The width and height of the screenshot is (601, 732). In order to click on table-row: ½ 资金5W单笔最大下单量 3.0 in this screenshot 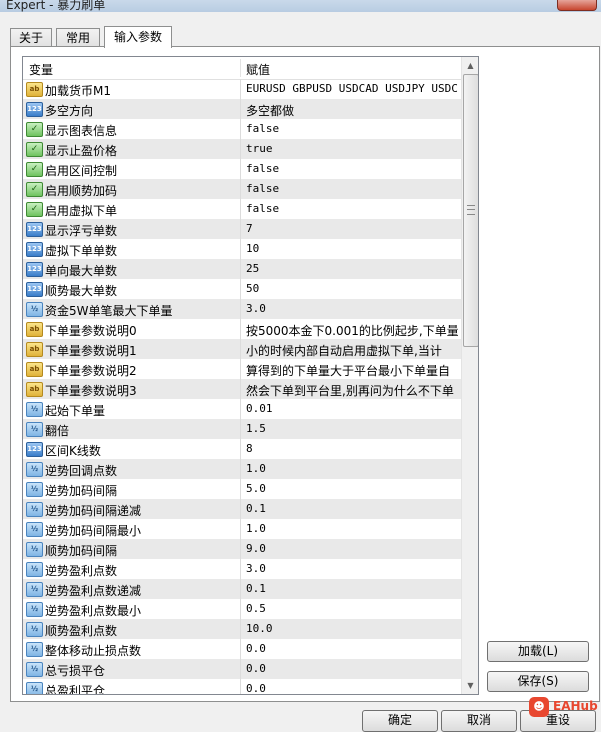, I will do `click(242, 309)`.